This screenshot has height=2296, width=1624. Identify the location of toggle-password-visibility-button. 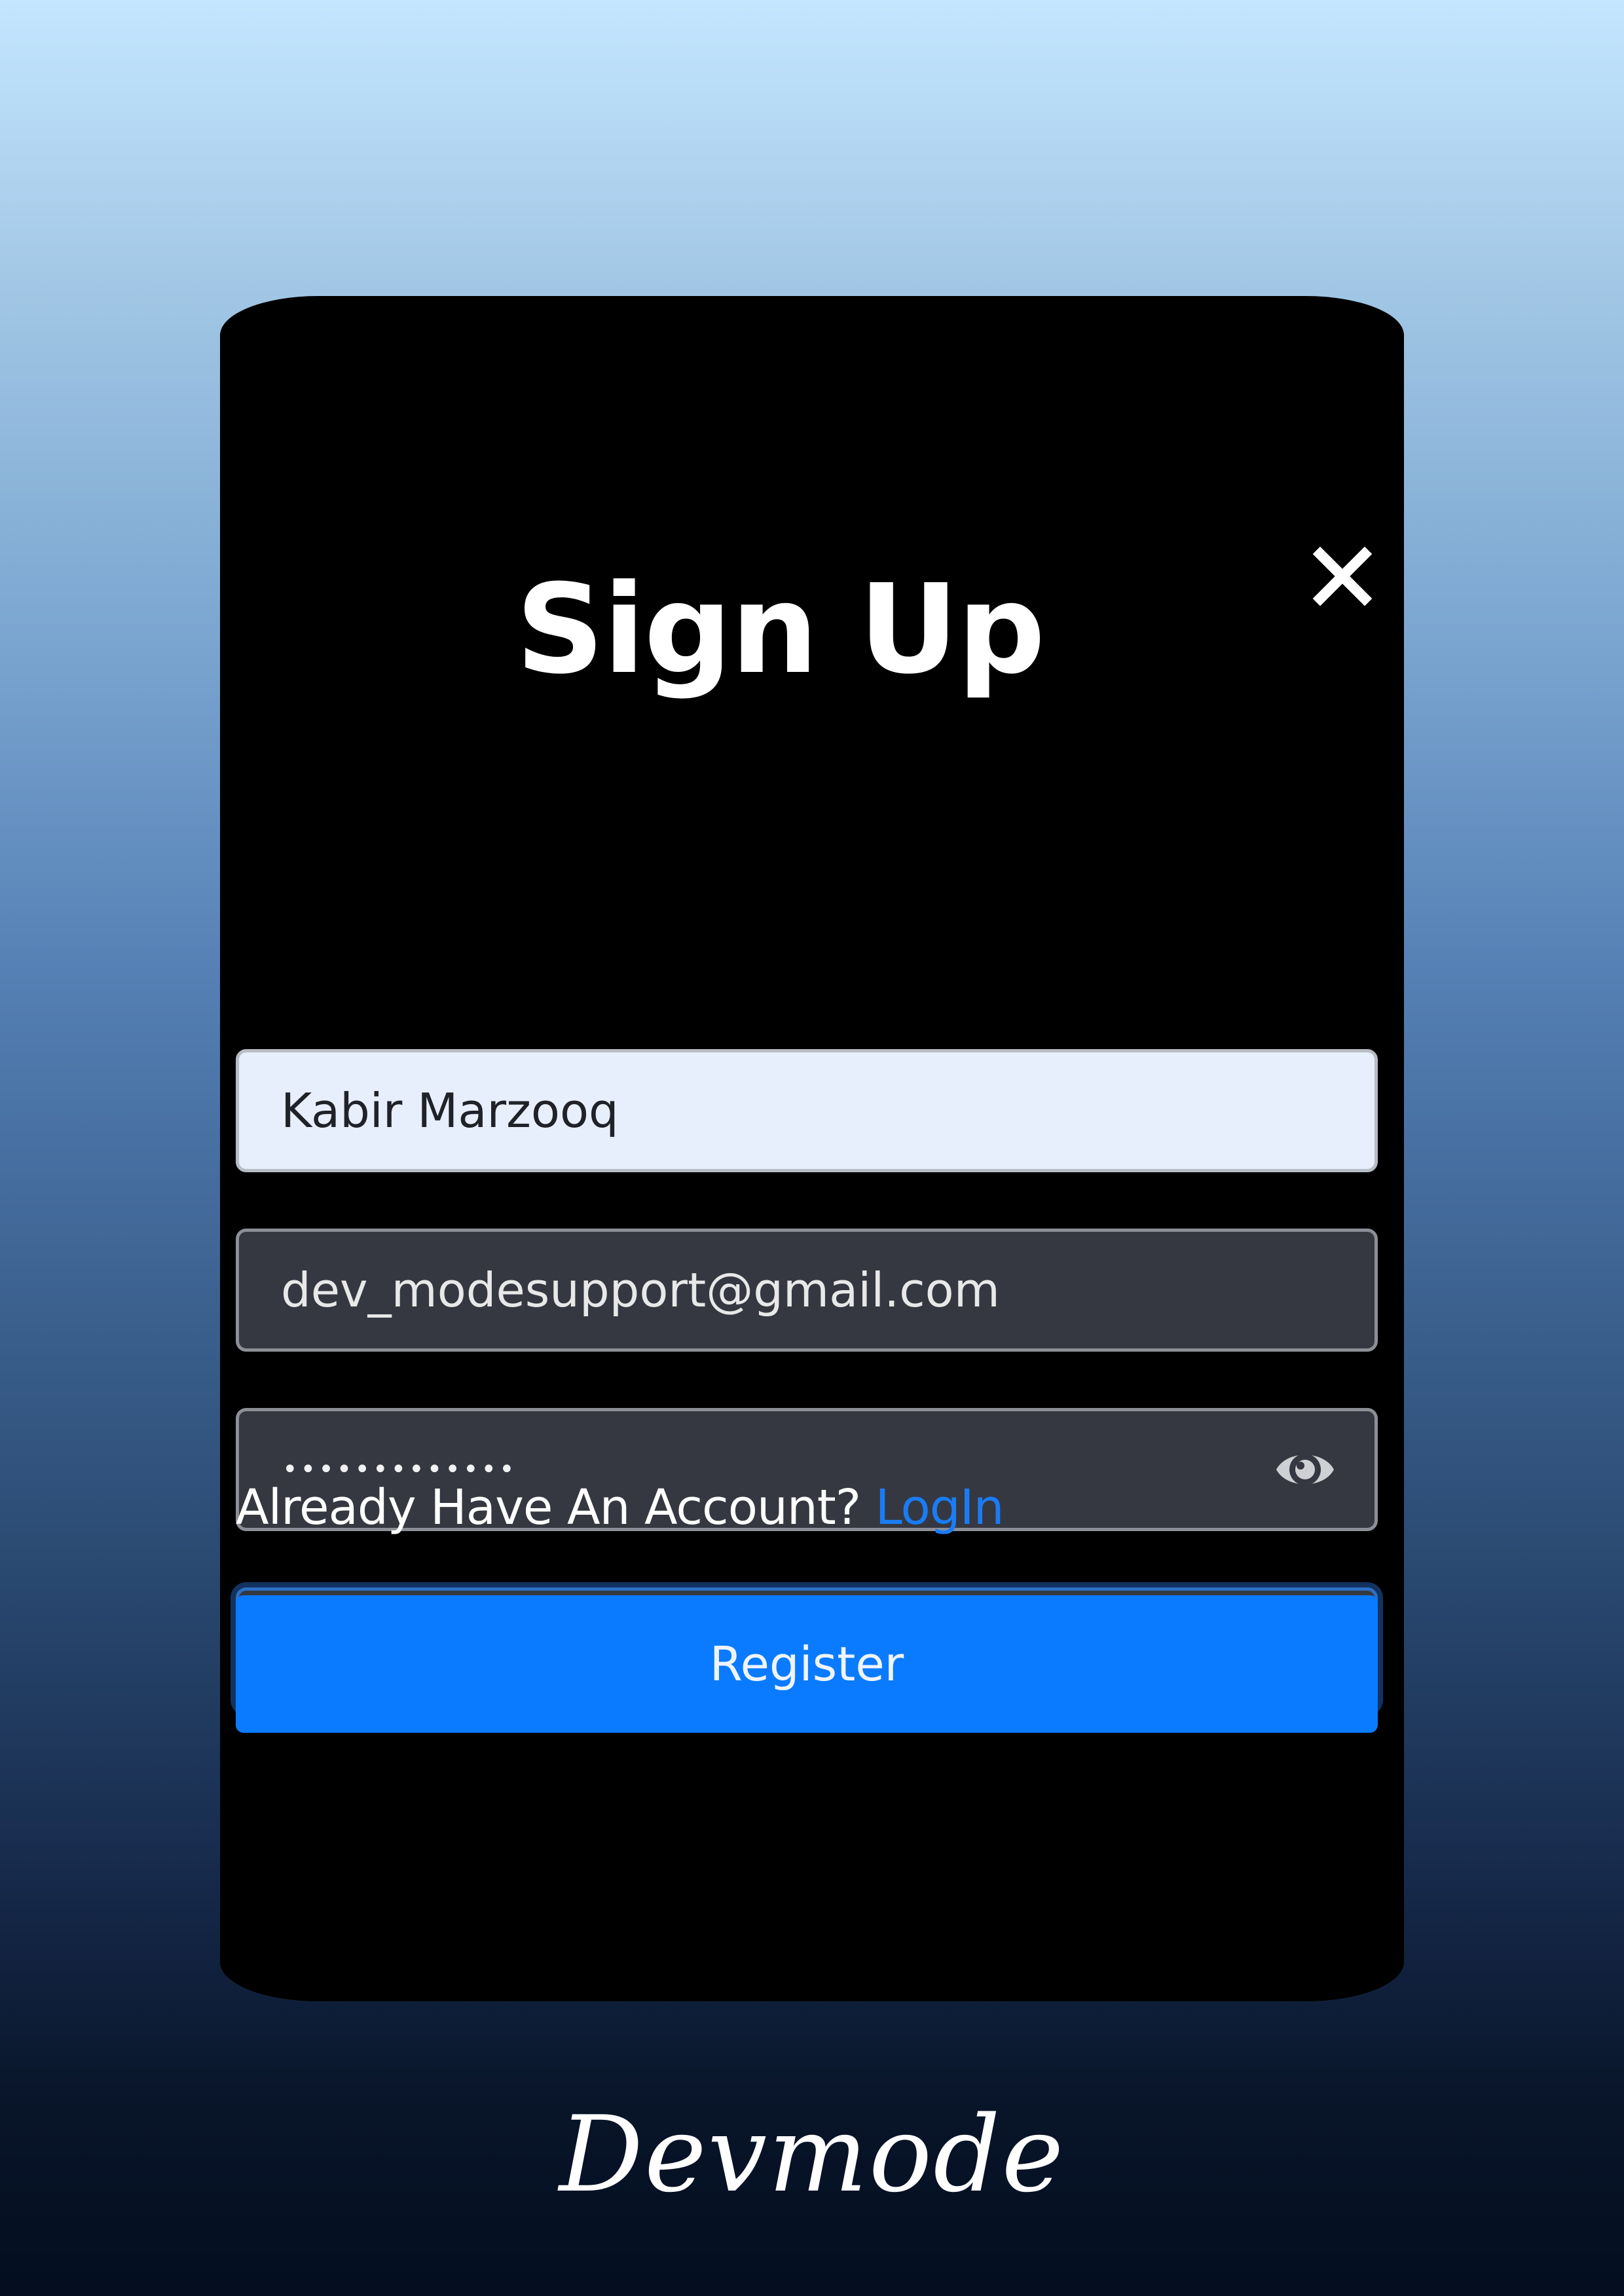
(1305, 1470).